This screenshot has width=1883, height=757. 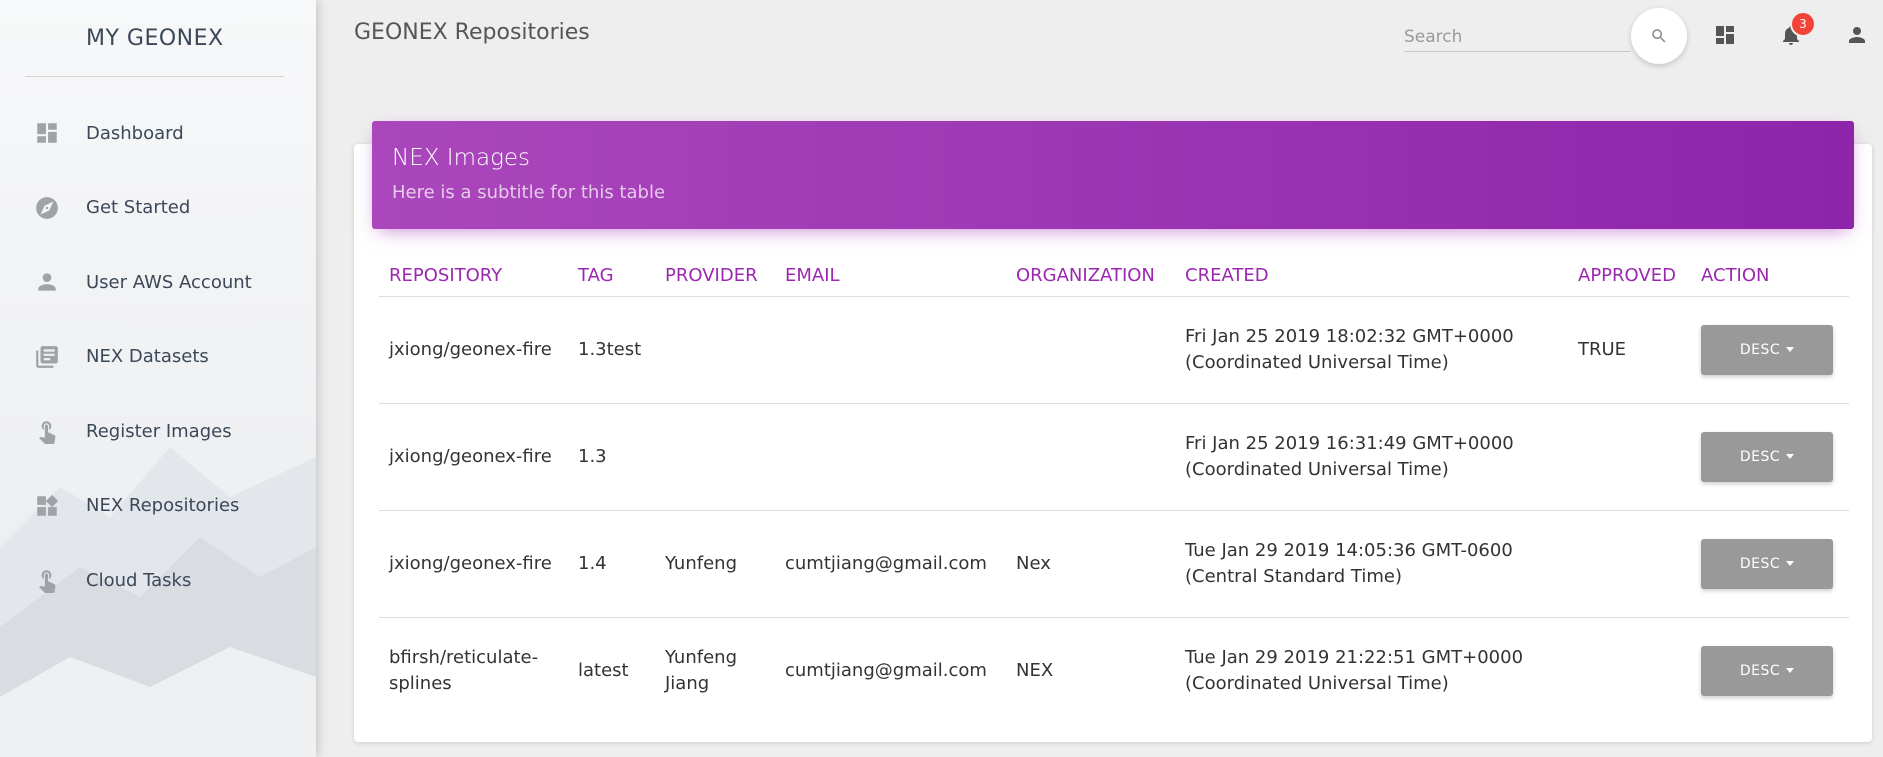 What do you see at coordinates (715, 564) in the screenshot?
I see `cell-provider: Yunfeng` at bounding box center [715, 564].